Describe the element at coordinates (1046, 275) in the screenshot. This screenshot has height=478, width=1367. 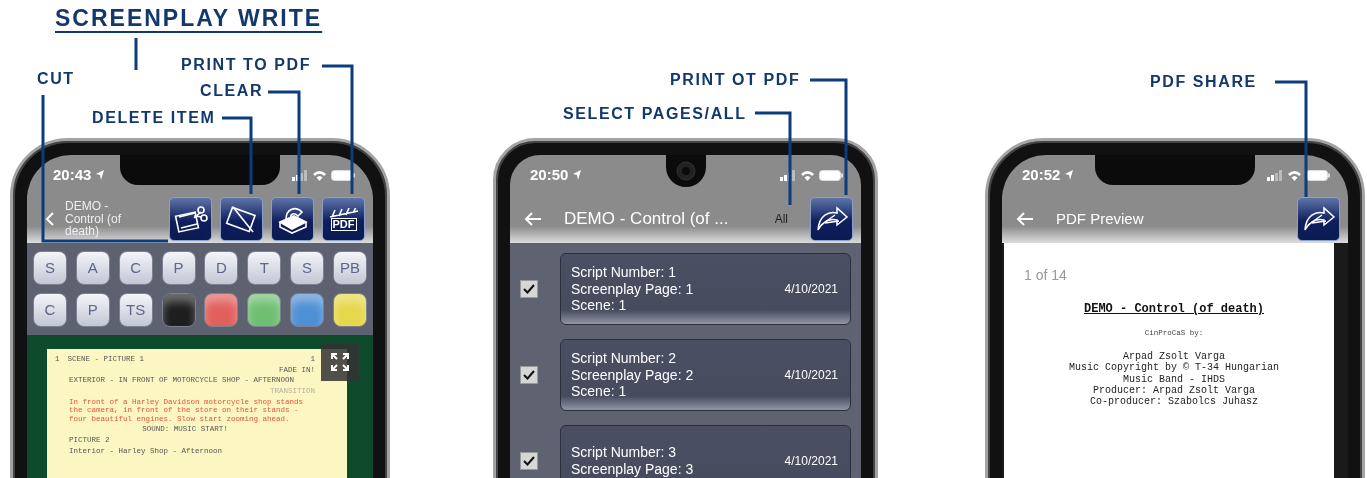
I see `page-counter: 1 of 14` at that location.